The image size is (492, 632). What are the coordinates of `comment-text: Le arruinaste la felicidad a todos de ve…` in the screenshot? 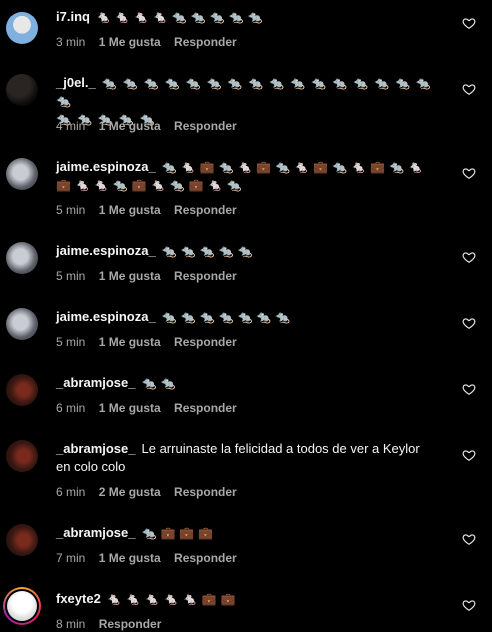 It's located at (280, 448).